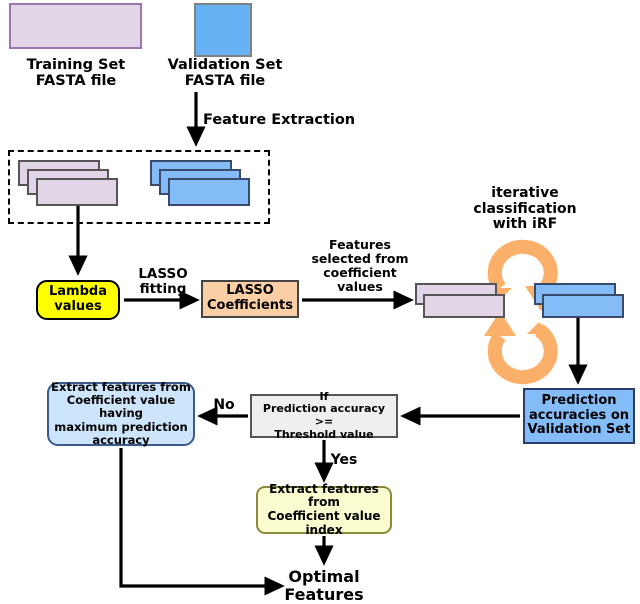 This screenshot has height=604, width=640. What do you see at coordinates (77, 192) in the screenshot?
I see `training-feature-sheet` at bounding box center [77, 192].